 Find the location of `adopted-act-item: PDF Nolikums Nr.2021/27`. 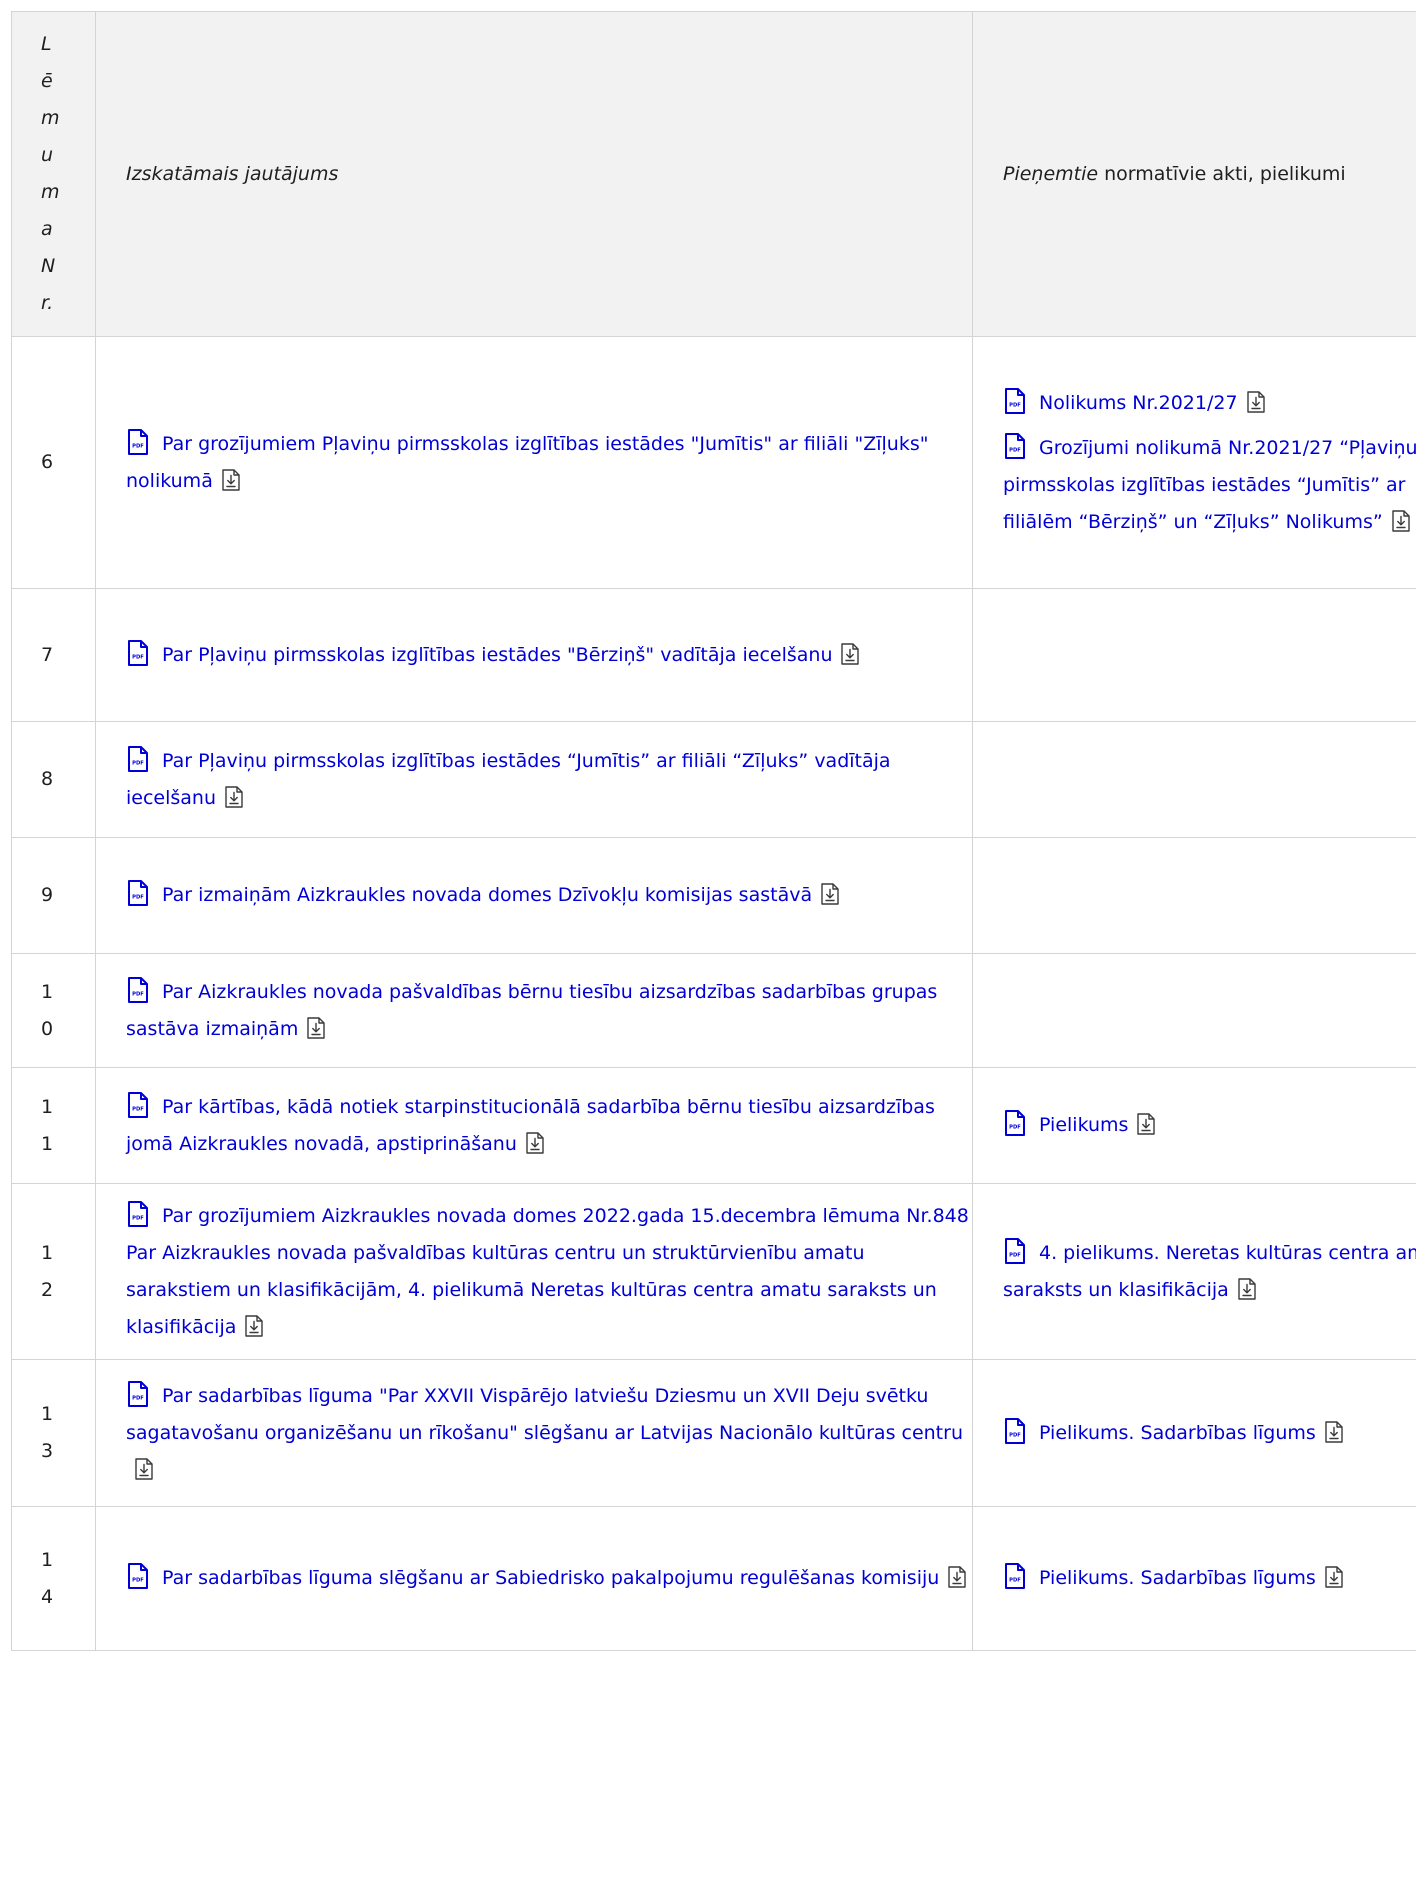

adopted-act-item: PDF Nolikums Nr.2021/27 is located at coordinates (1209, 403).